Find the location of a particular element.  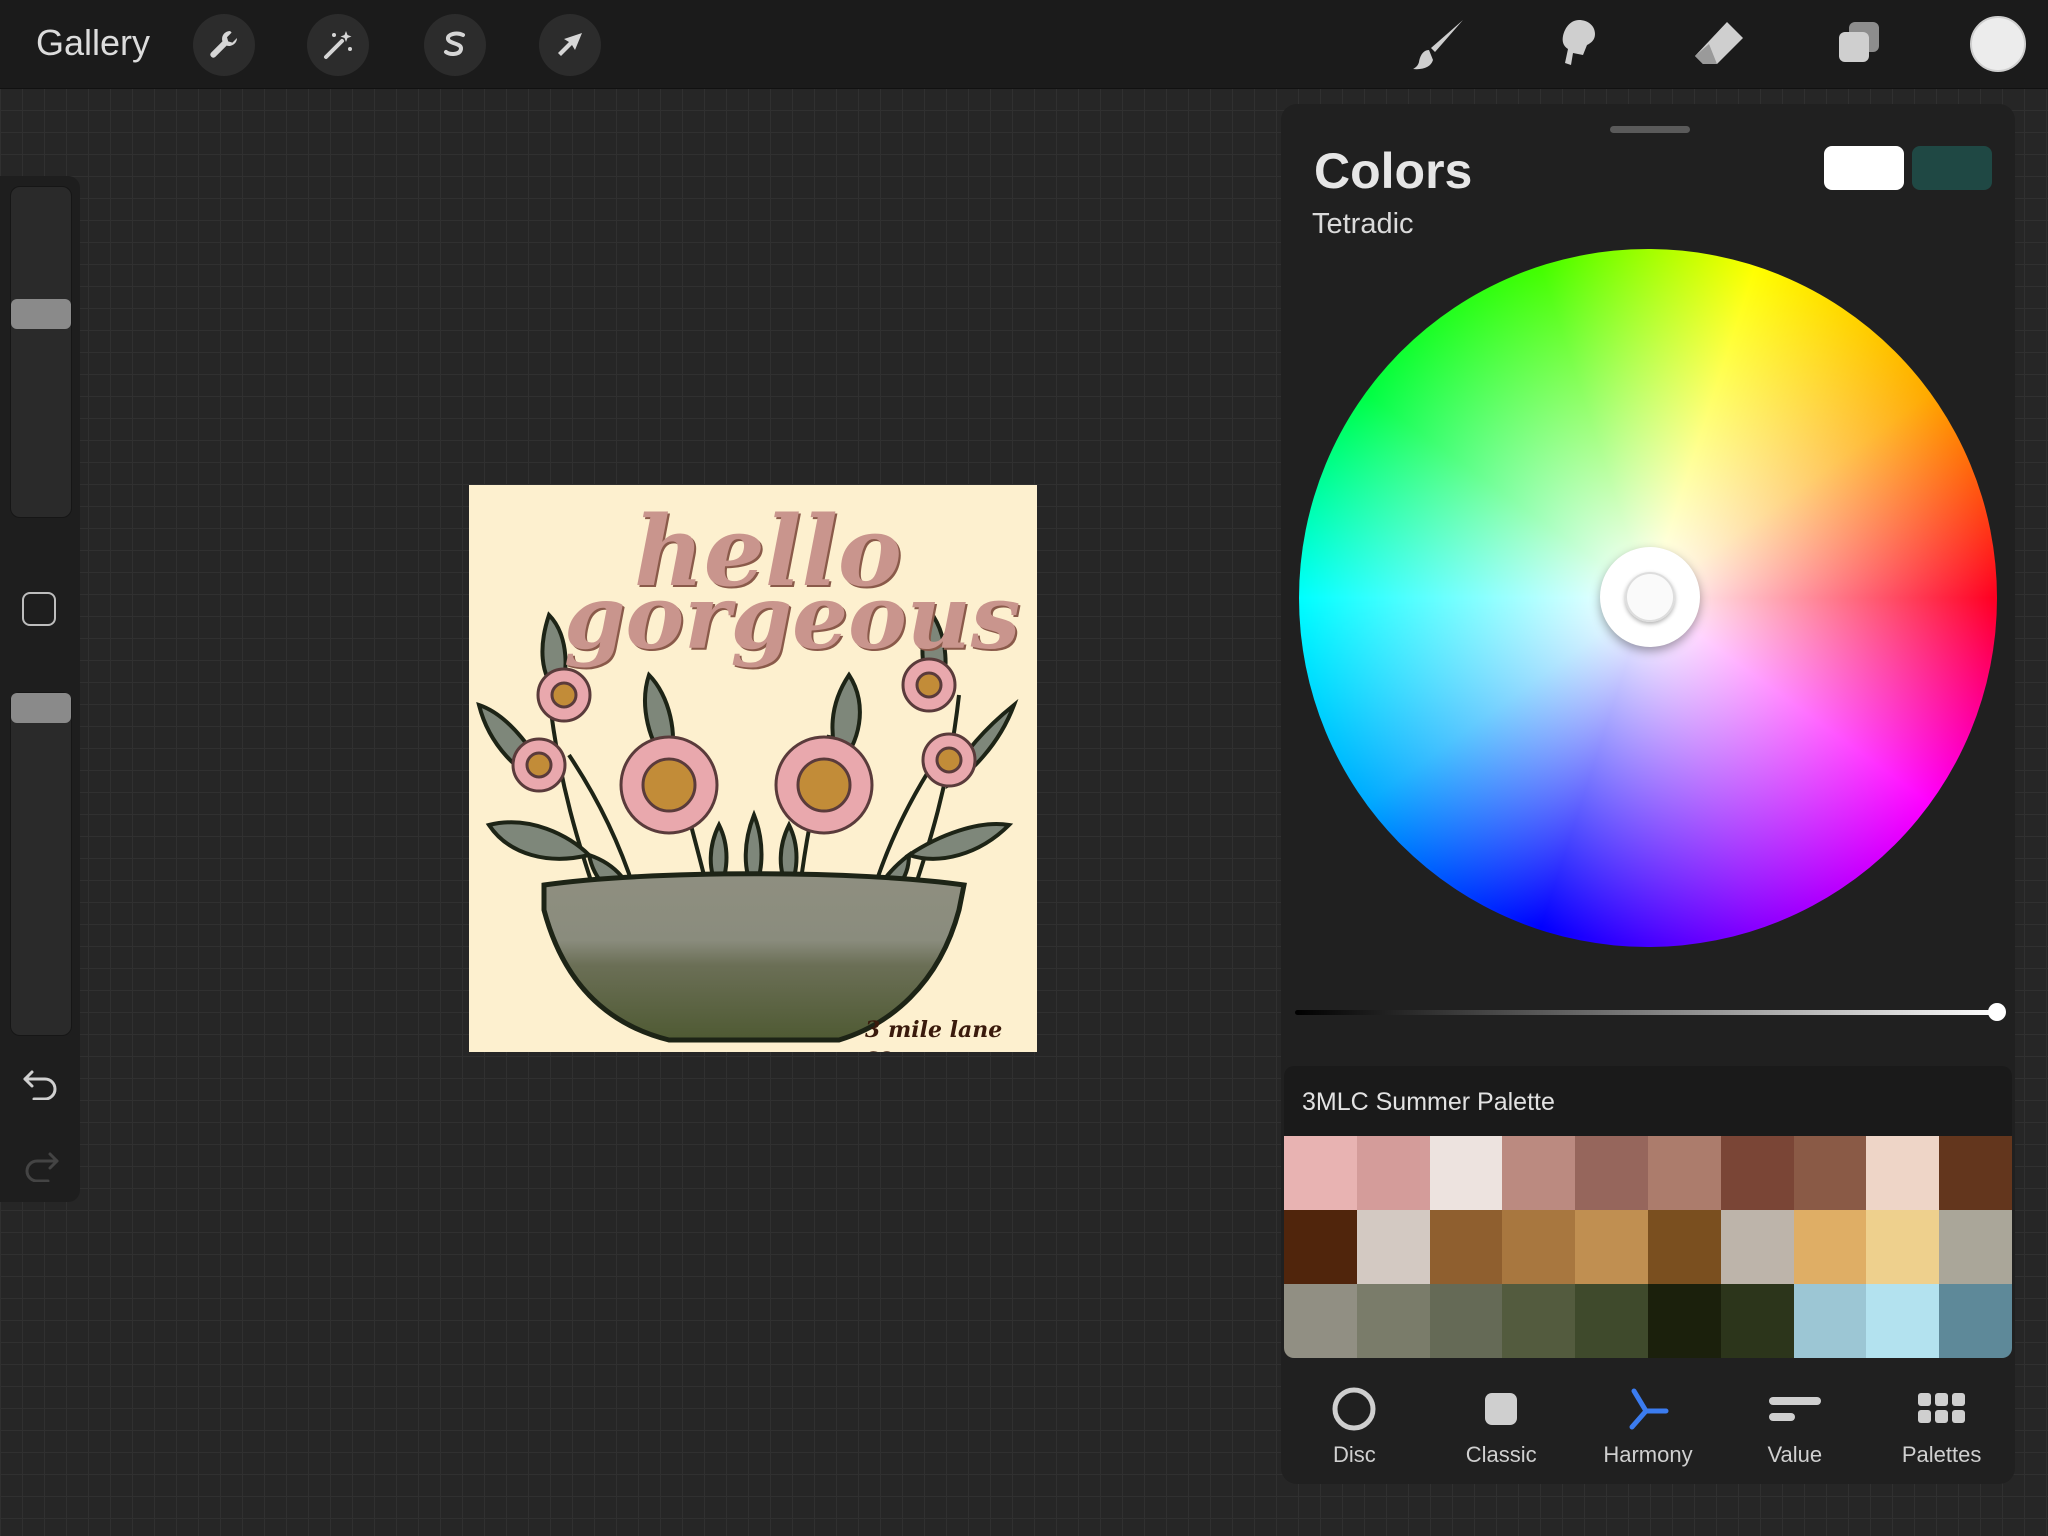

panel-grabber is located at coordinates (1650, 129).